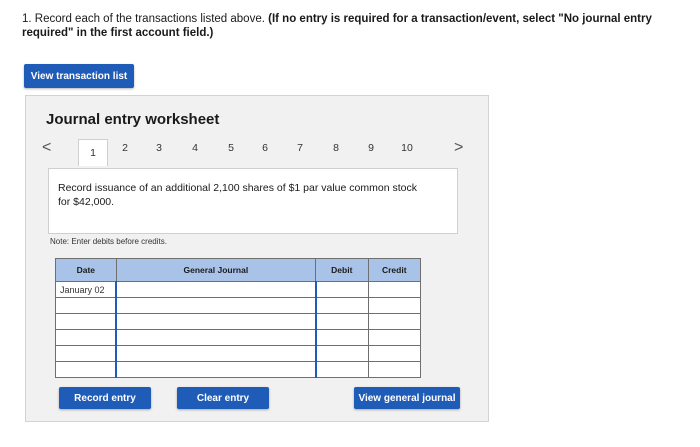 The image size is (700, 447). What do you see at coordinates (407, 398) in the screenshot?
I see `view-general-journal-button: View general journal` at bounding box center [407, 398].